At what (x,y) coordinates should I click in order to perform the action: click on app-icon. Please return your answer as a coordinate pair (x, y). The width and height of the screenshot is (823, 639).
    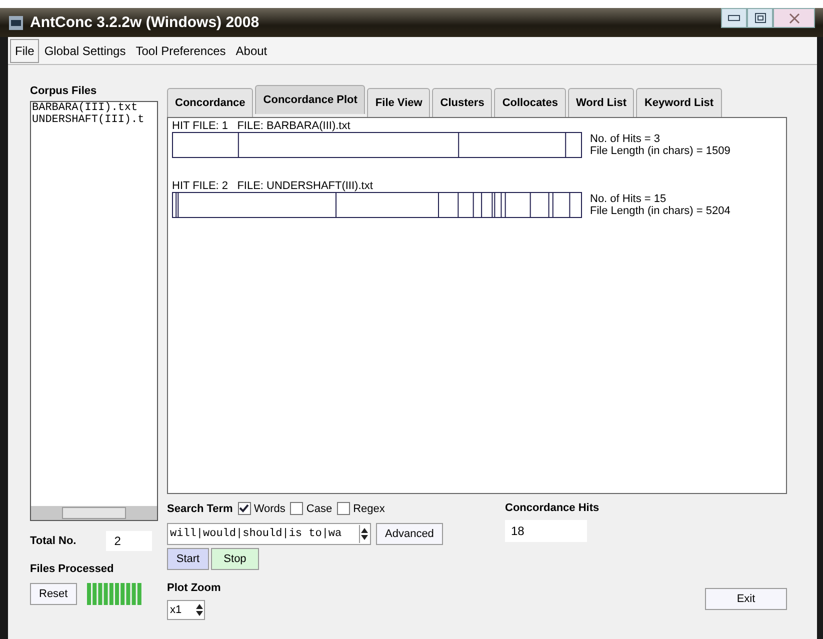
    Looking at the image, I should click on (16, 22).